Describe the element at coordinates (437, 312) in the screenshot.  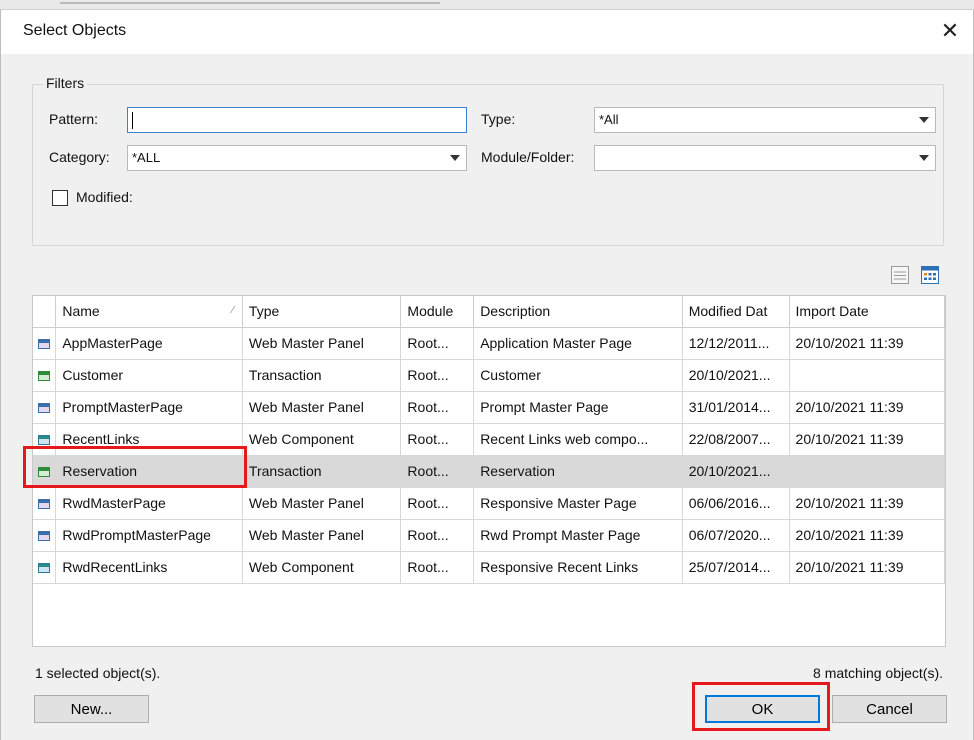
I see `column-header-module: Module` at that location.